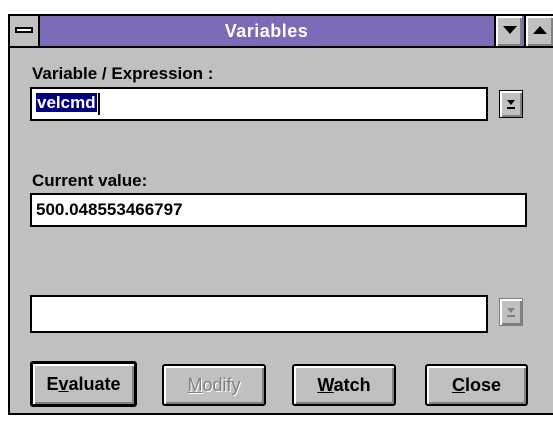 This screenshot has width=553, height=434. I want to click on current-value-text: 500.048553466797, so click(109, 209).